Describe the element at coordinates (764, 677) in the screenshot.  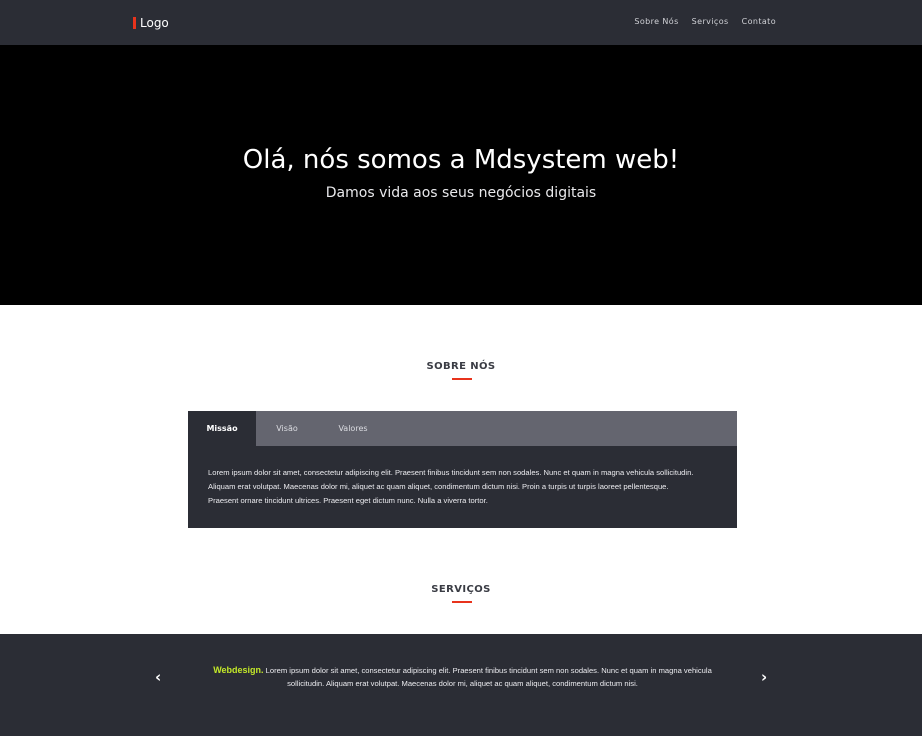
I see `next-arrow-icon: ›` at that location.